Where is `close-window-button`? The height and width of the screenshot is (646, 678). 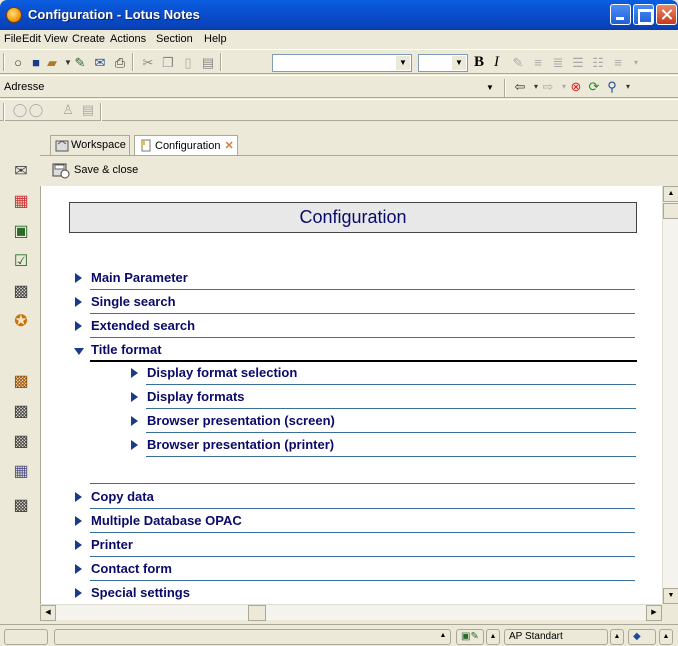 close-window-button is located at coordinates (666, 14).